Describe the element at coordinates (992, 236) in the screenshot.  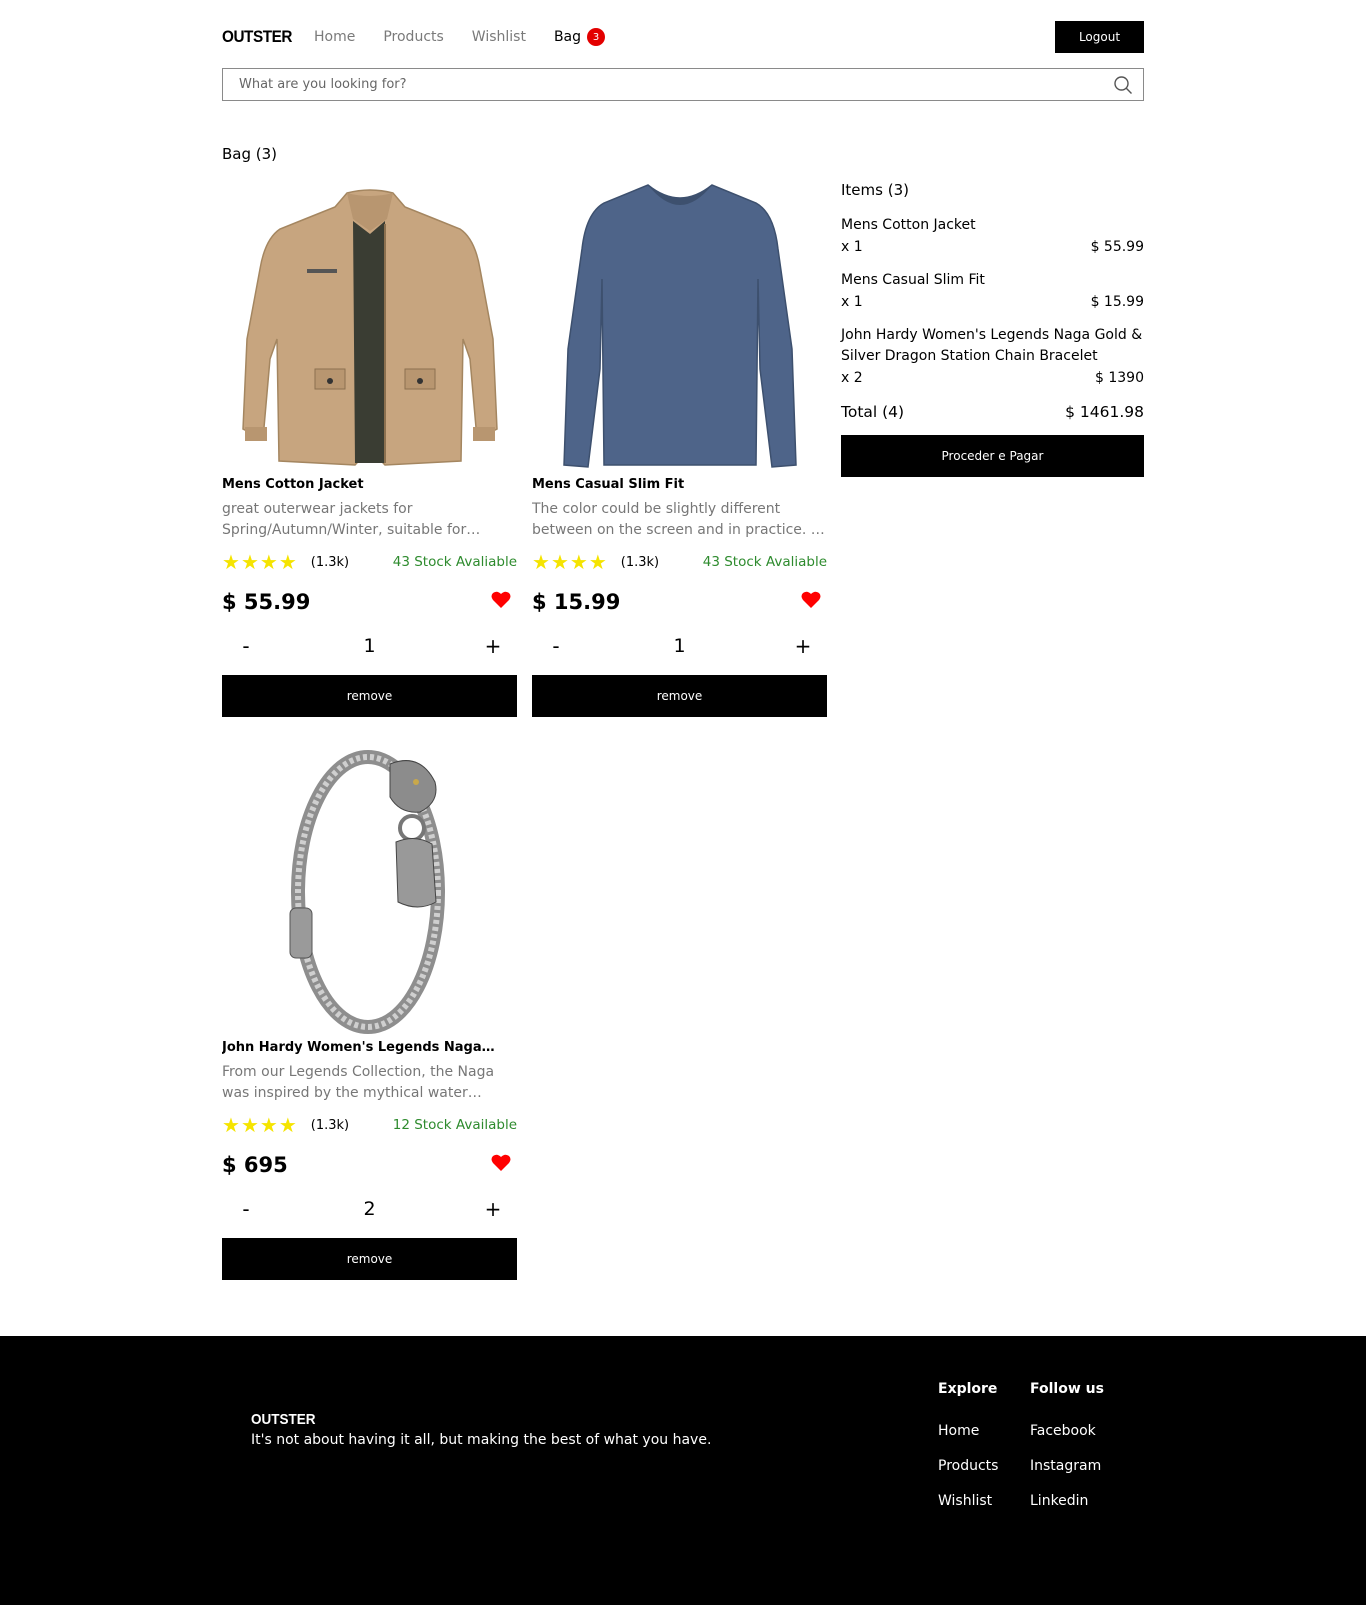
I see `summary-item: Mens Cotton Jacket x 1 $ 55.99` at that location.